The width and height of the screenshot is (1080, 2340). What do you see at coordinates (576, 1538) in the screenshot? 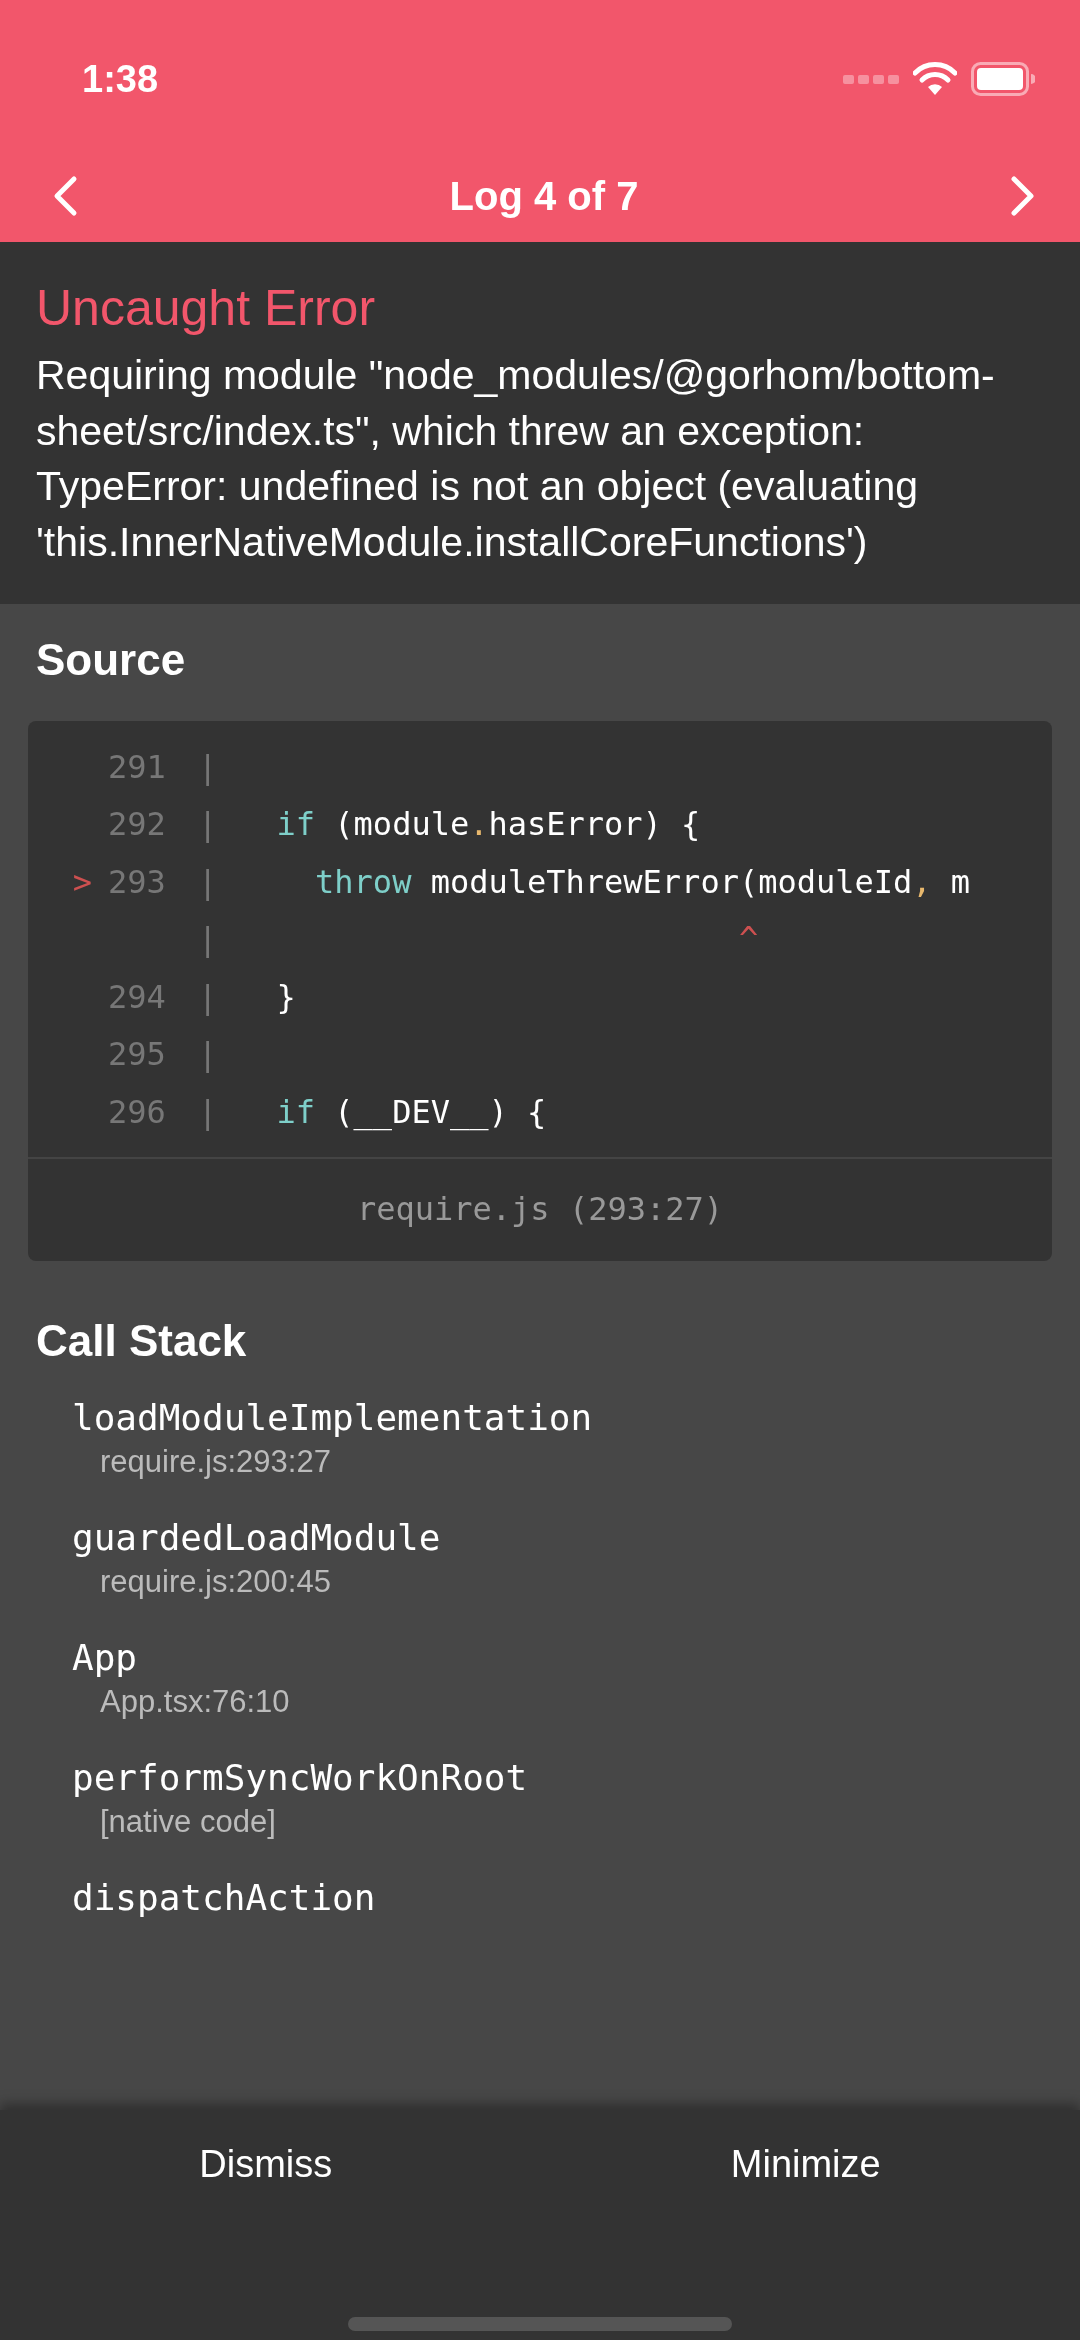
I see `stack-frame-method: guardedLoadModule` at bounding box center [576, 1538].